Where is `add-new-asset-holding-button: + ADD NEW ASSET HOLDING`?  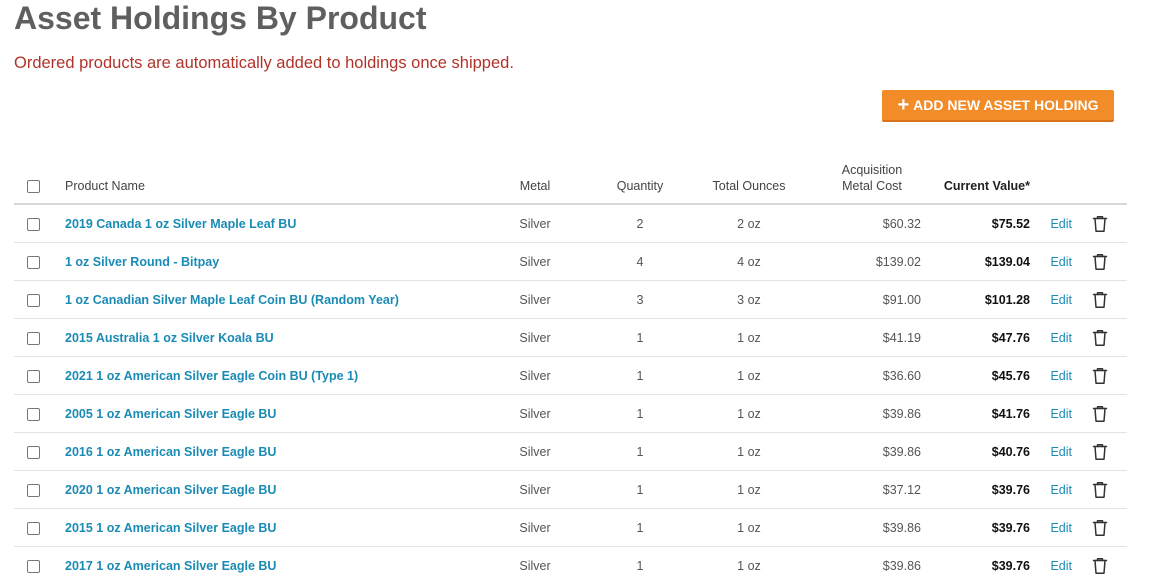 add-new-asset-holding-button: + ADD NEW ASSET HOLDING is located at coordinates (998, 106).